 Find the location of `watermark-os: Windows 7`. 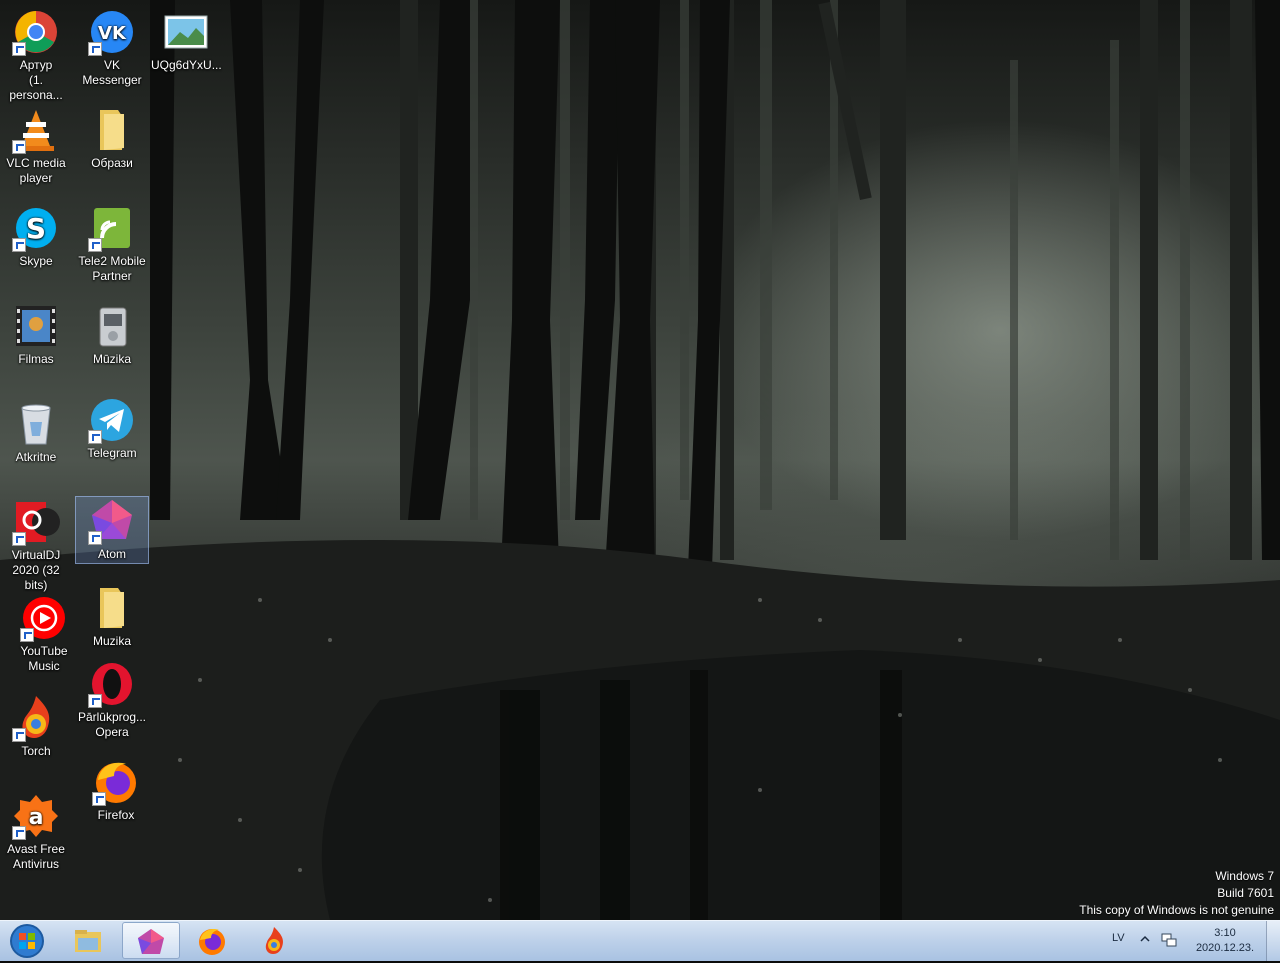

watermark-os: Windows 7 is located at coordinates (1244, 876).